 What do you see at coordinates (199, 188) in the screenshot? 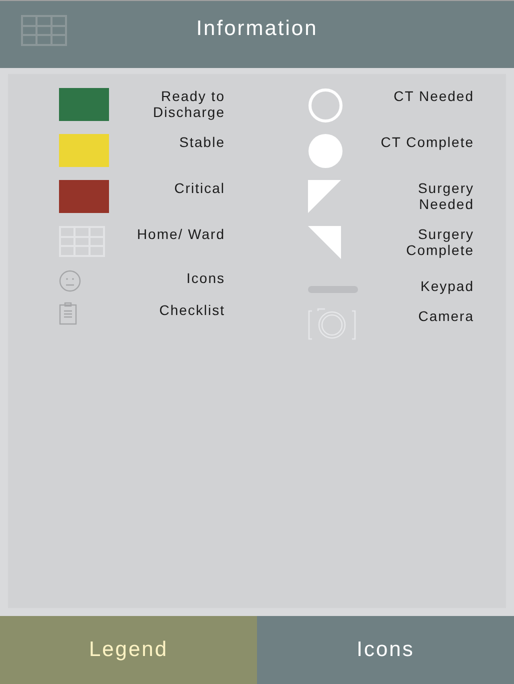
I see `legend-label: Critical` at bounding box center [199, 188].